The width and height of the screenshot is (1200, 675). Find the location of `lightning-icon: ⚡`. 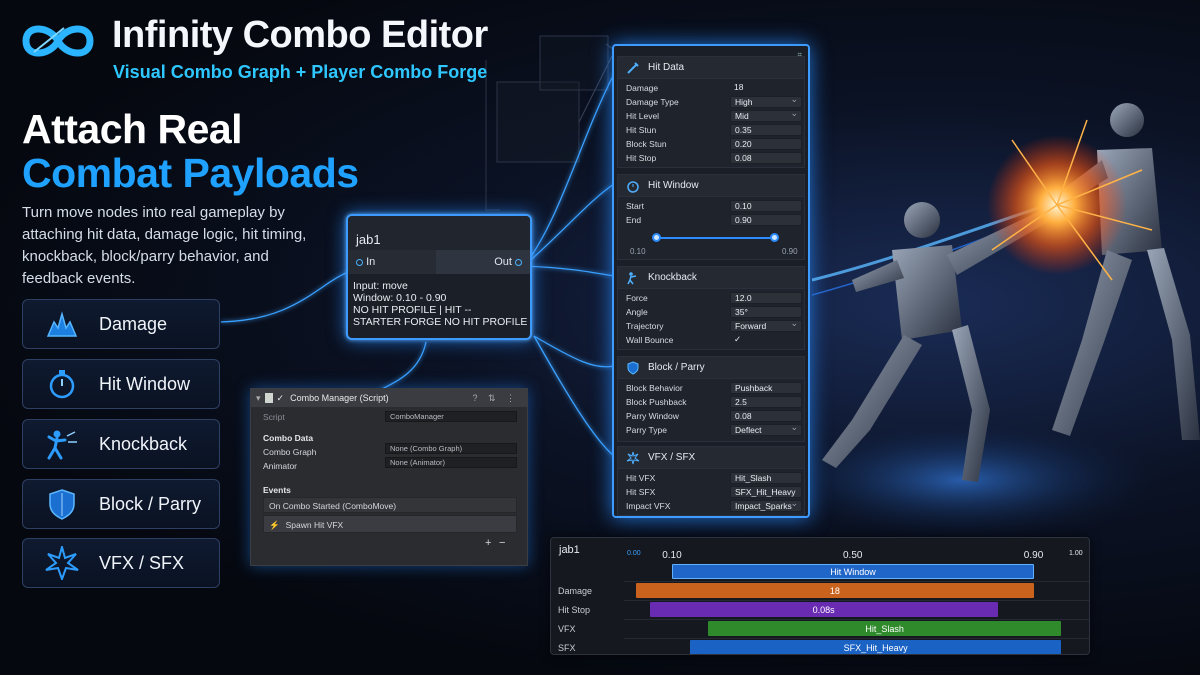

lightning-icon: ⚡ is located at coordinates (274, 525).